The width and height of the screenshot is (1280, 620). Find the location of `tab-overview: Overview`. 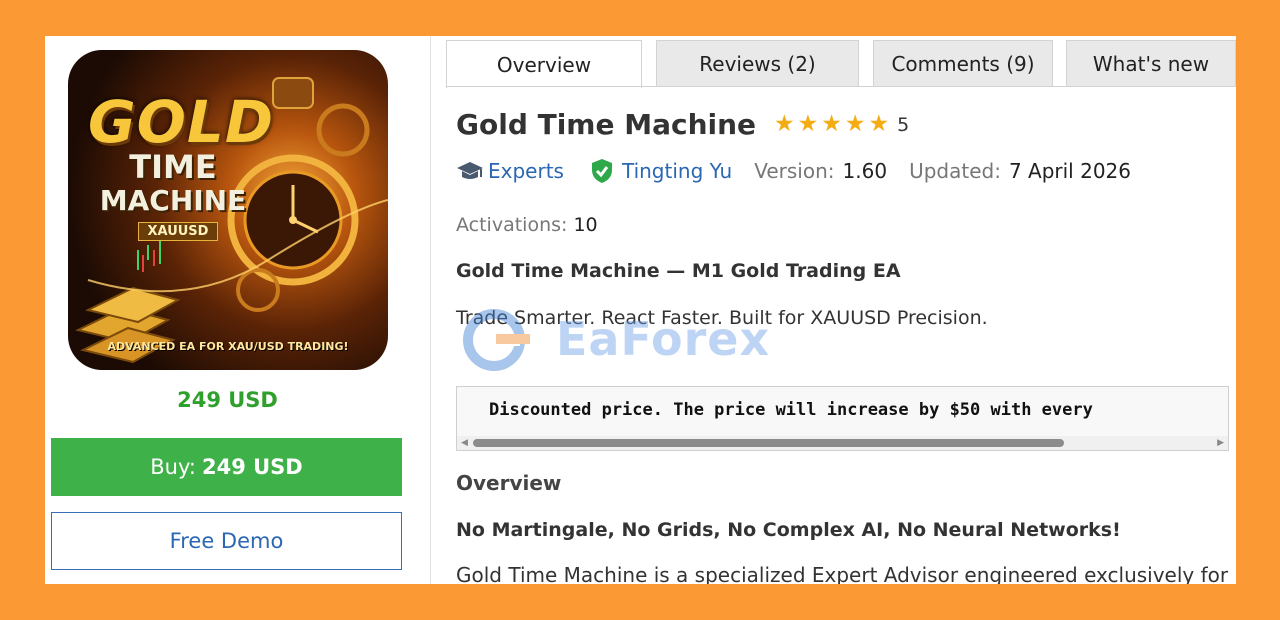

tab-overview: Overview is located at coordinates (544, 64).